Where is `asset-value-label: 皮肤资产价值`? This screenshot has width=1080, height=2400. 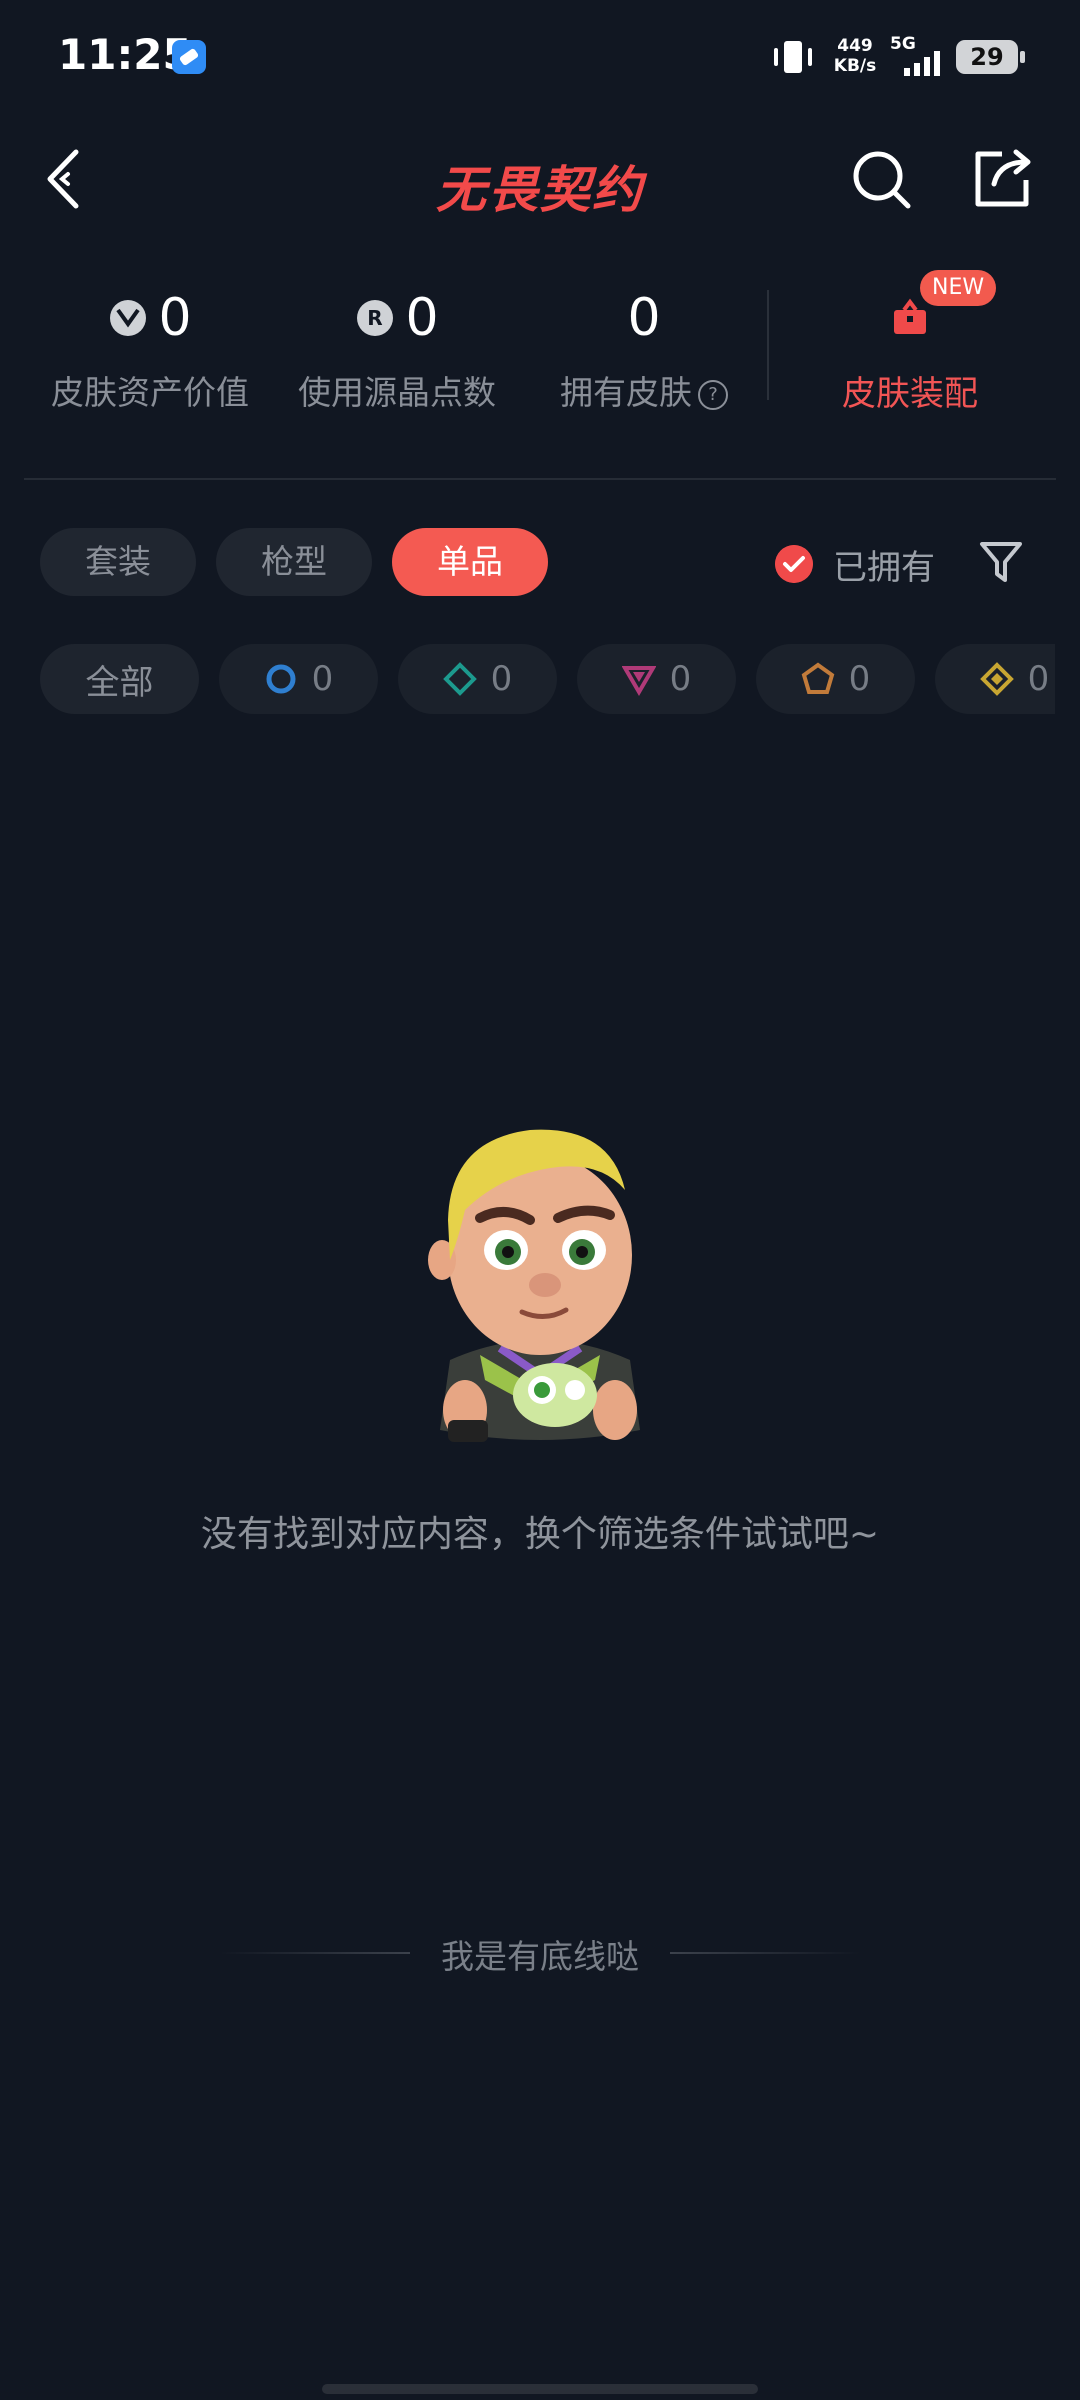 asset-value-label: 皮肤资产价值 is located at coordinates (150, 392).